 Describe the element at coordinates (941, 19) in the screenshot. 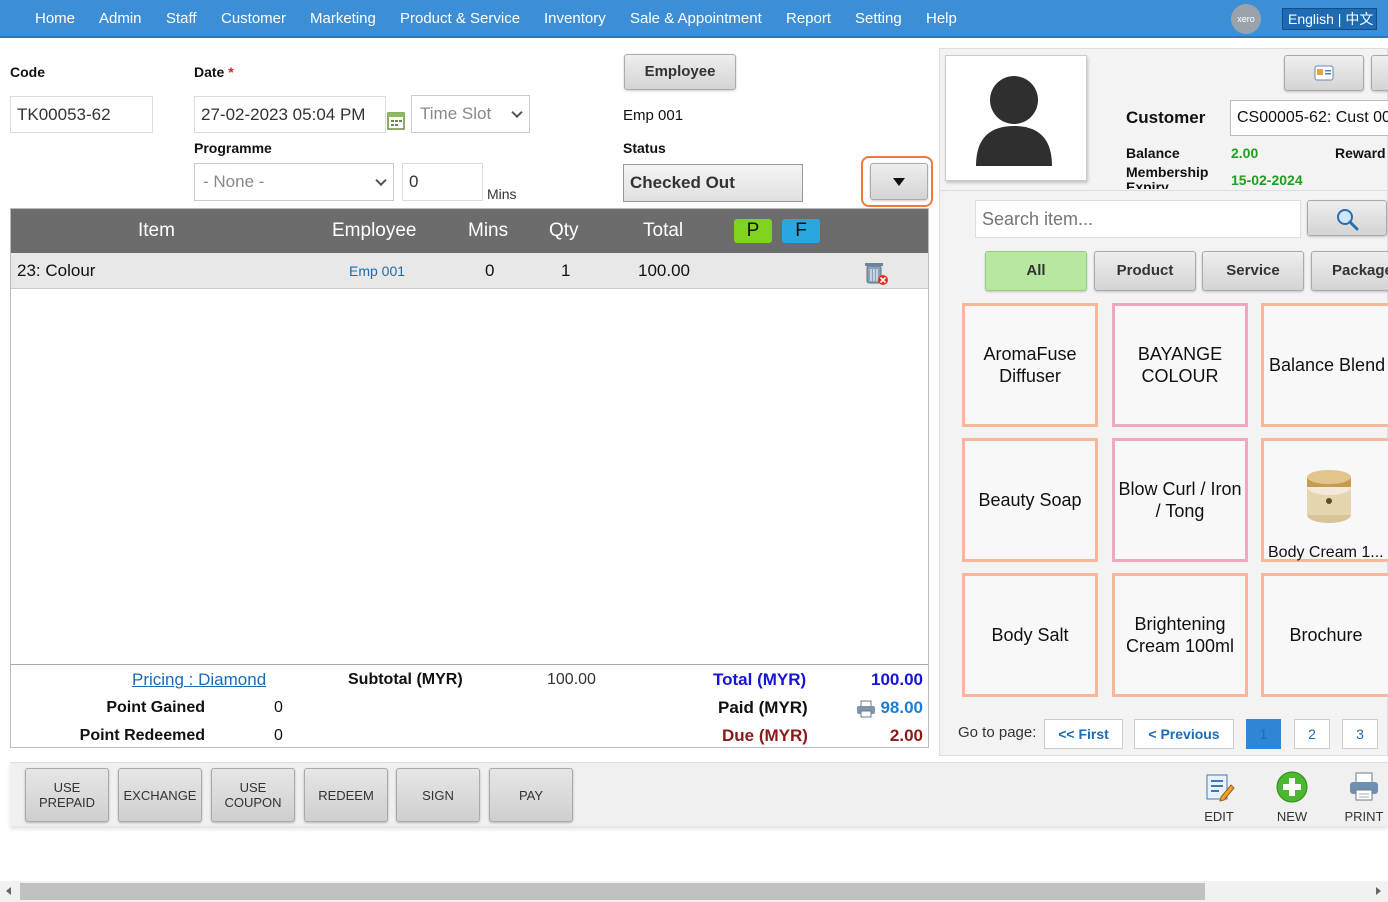

I see `nav-help: Help` at that location.